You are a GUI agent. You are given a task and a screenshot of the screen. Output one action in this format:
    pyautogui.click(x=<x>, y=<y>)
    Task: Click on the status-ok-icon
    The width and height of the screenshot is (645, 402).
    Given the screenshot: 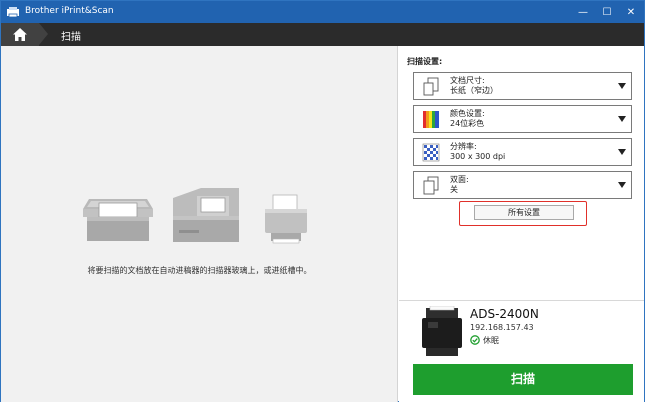 What is the action you would take?
    pyautogui.click(x=475, y=340)
    